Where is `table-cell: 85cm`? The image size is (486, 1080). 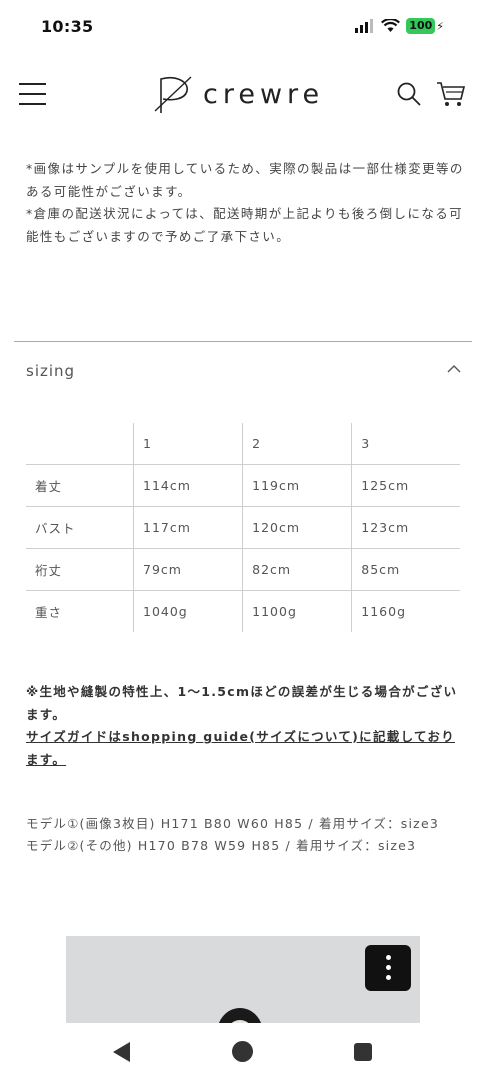 table-cell: 85cm is located at coordinates (405, 569).